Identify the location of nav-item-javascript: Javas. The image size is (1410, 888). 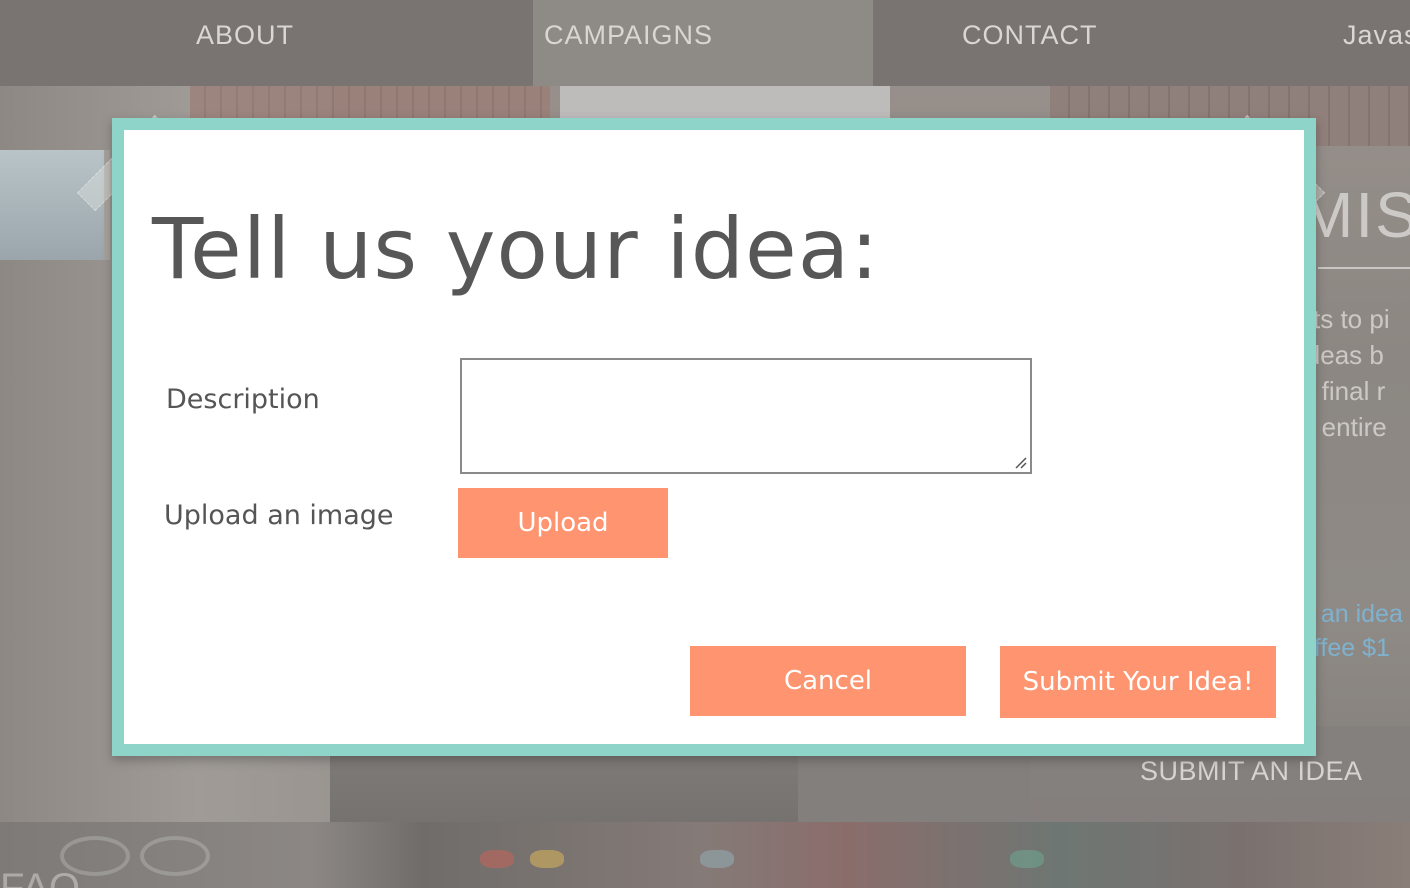
(1376, 35).